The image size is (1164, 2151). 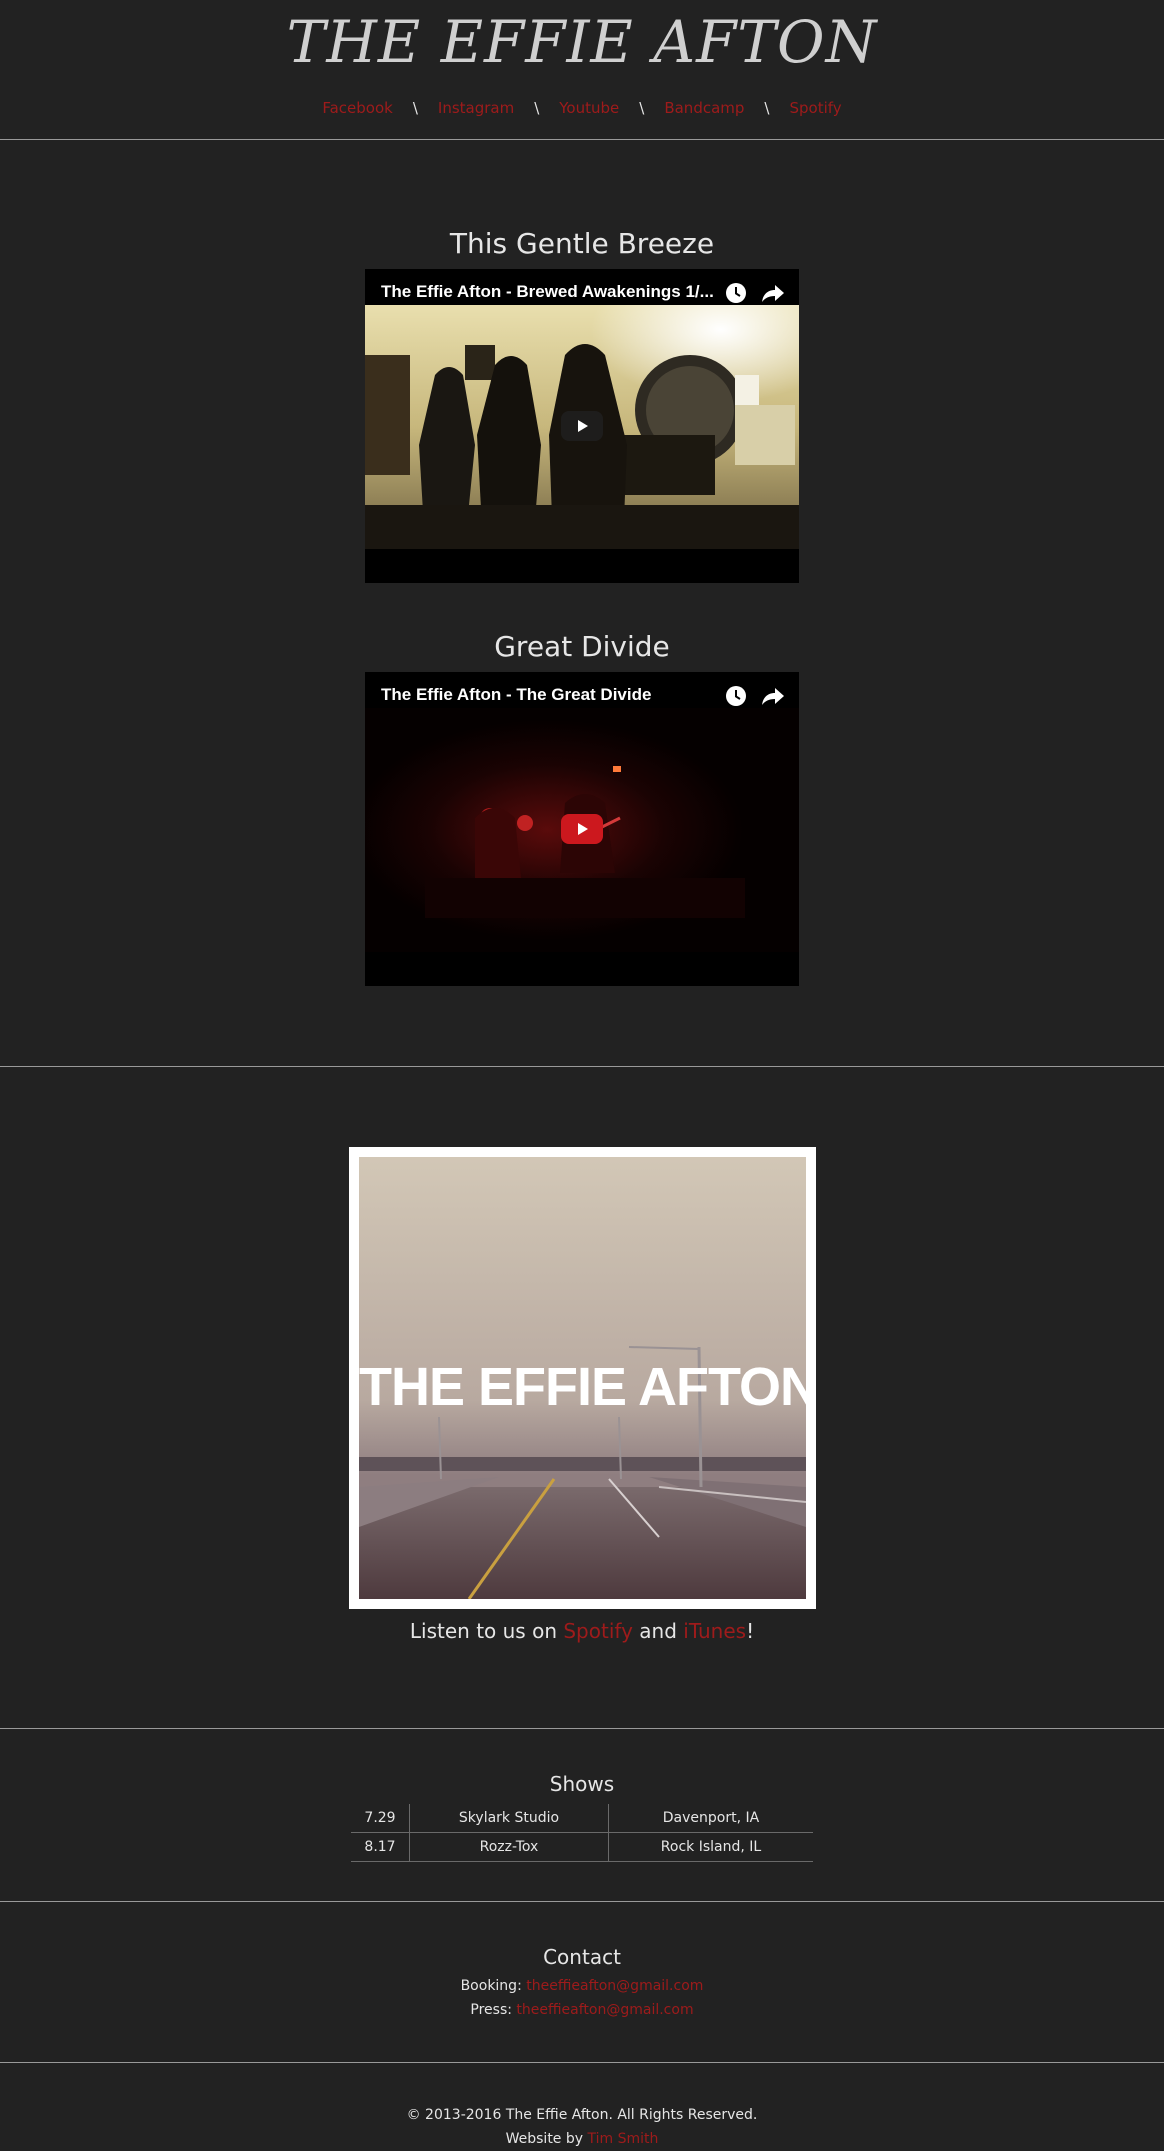 What do you see at coordinates (357, 108) in the screenshot?
I see `nav-link-facebook: Facebook` at bounding box center [357, 108].